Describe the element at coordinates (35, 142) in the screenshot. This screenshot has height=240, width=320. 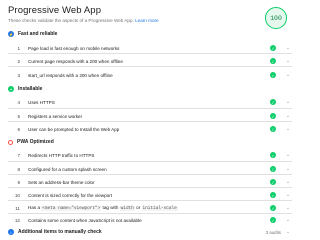
I see `group-title: PWA Optimized` at that location.